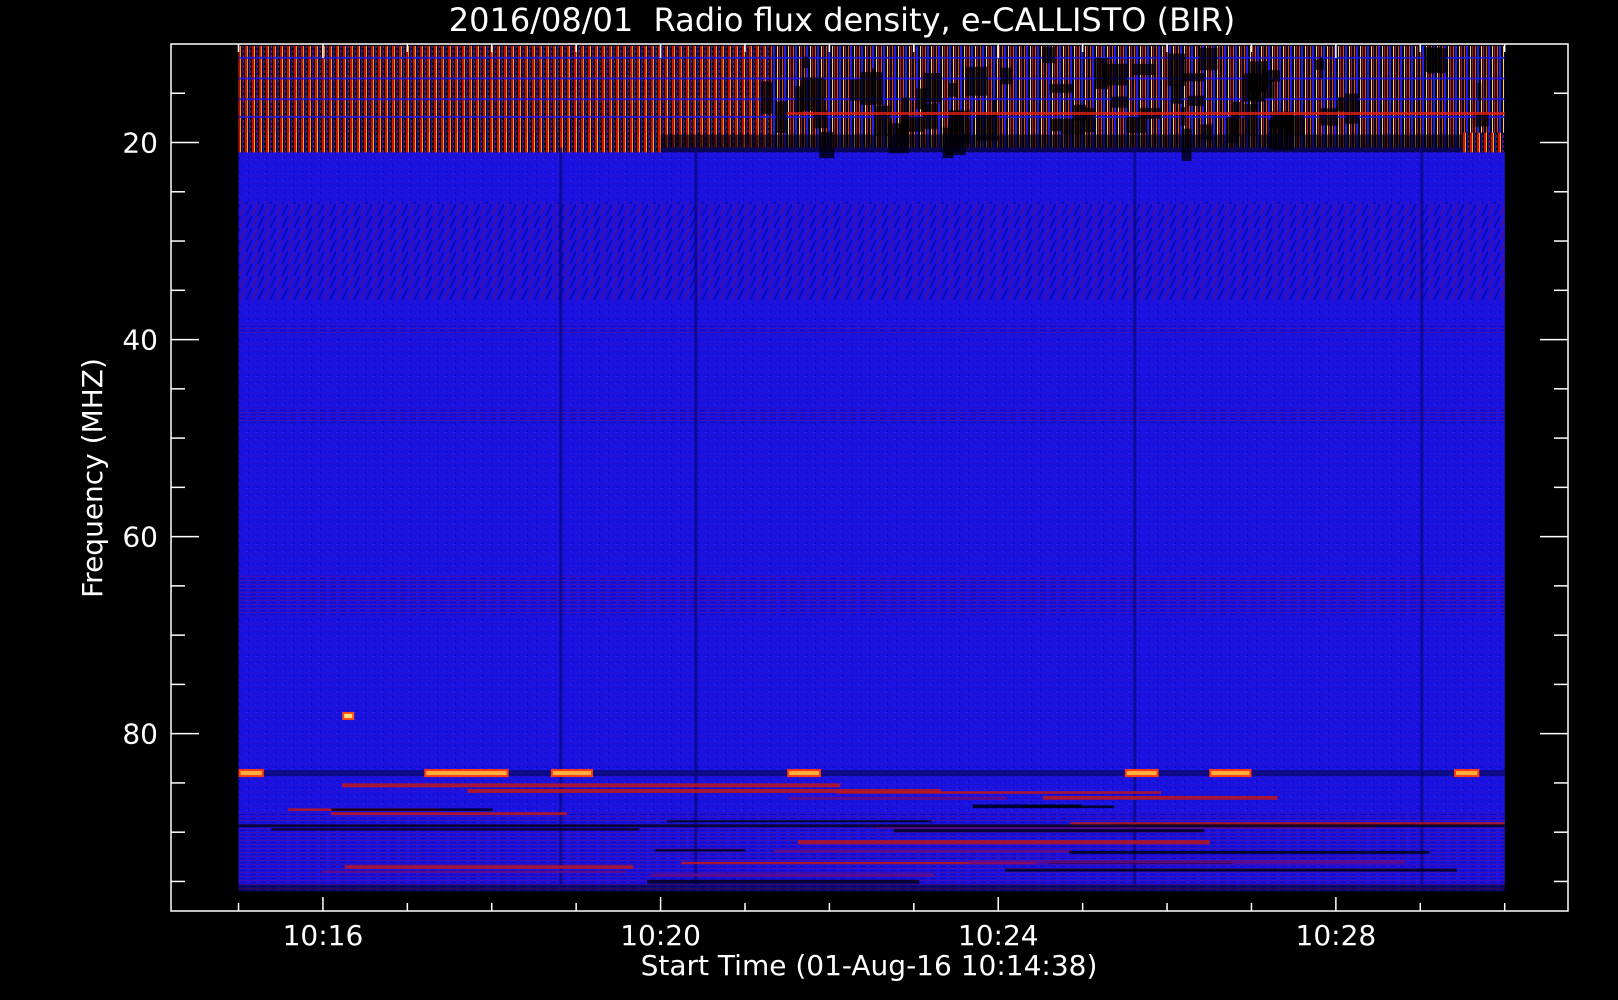 This screenshot has width=1618, height=1000. I want to click on burst-dot-core, so click(348, 715).